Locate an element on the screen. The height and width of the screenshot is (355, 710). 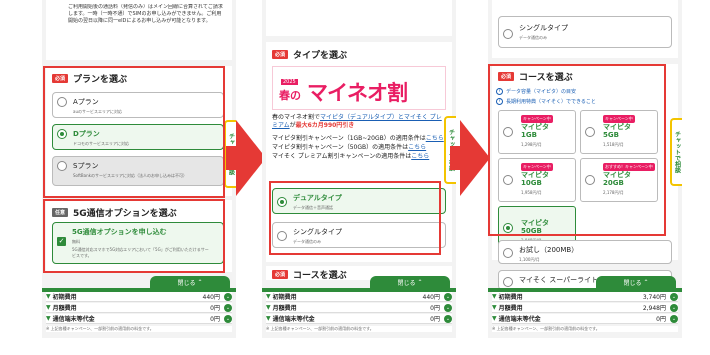
type-section-head: 必須 タイプを選ぶ is located at coordinates (309, 54).